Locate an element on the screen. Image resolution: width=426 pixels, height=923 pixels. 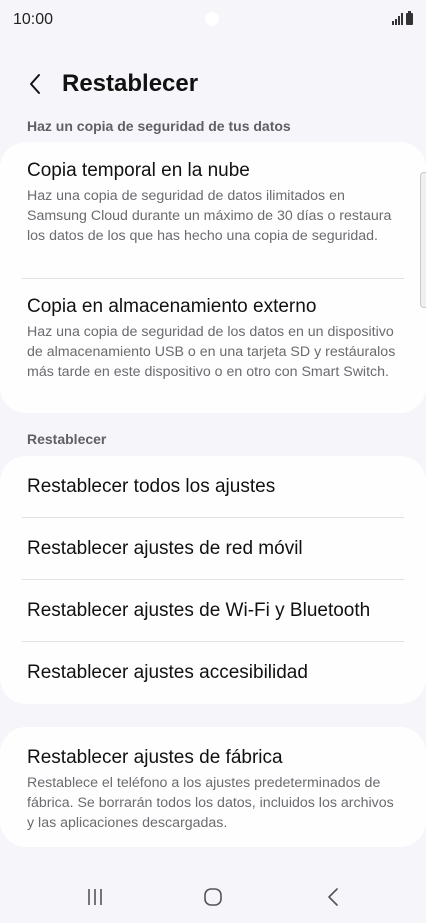
reset-wifi-bluetooth-item: Restablecer ajustes de Wi-Fi y Bluetooth is located at coordinates (198, 611).